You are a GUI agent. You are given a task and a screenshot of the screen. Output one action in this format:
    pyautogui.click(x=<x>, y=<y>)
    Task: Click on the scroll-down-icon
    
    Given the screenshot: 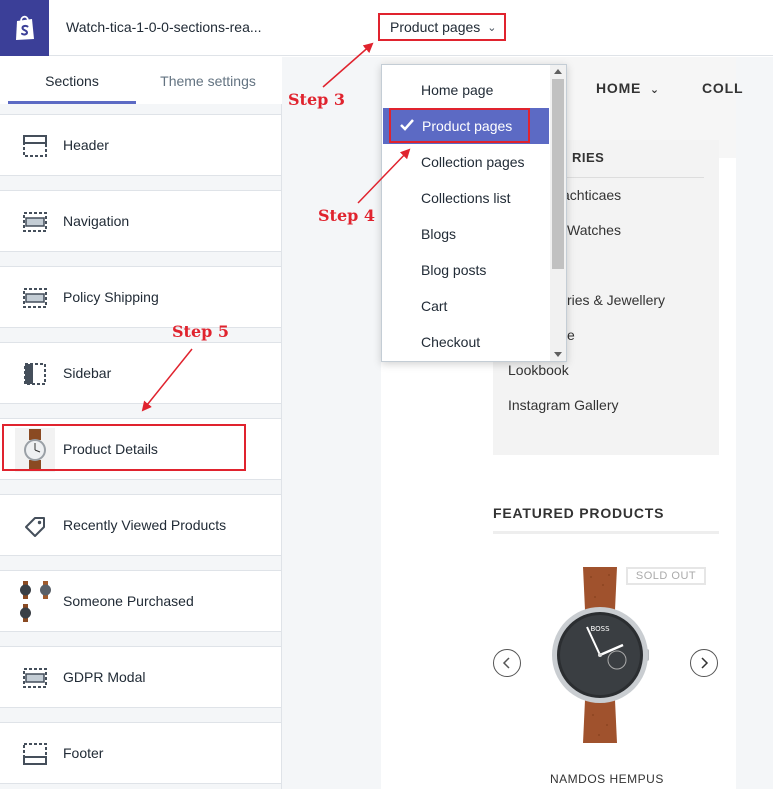 What is the action you would take?
    pyautogui.click(x=558, y=354)
    